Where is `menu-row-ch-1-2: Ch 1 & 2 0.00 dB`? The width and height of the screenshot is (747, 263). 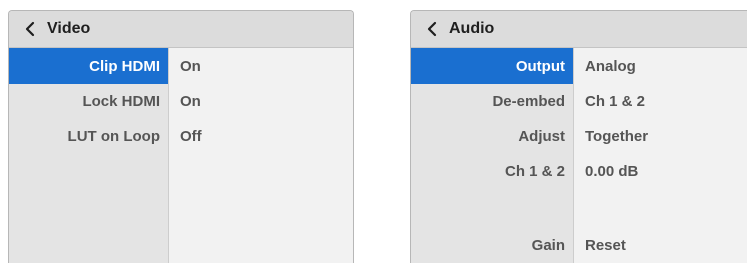
menu-row-ch-1-2: Ch 1 & 2 0.00 dB is located at coordinates (579, 171).